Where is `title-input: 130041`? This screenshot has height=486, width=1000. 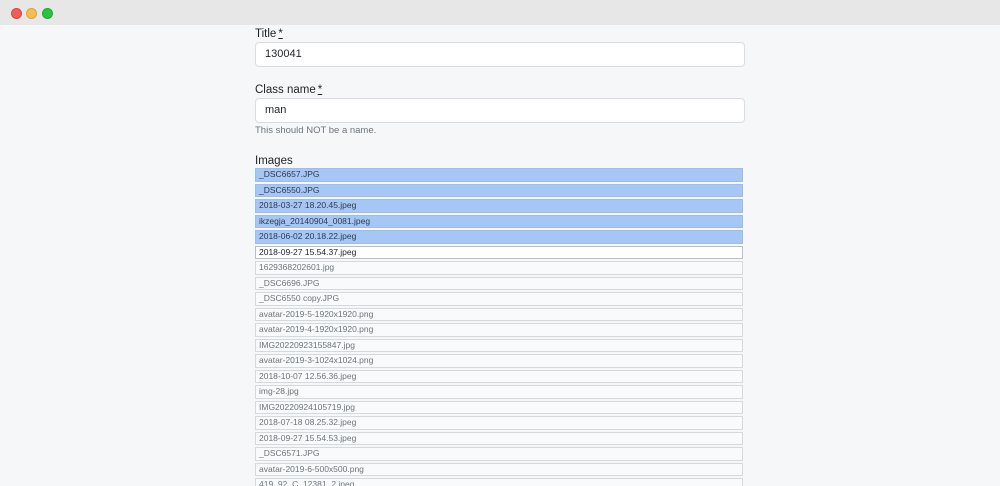
title-input: 130041 is located at coordinates (500, 54).